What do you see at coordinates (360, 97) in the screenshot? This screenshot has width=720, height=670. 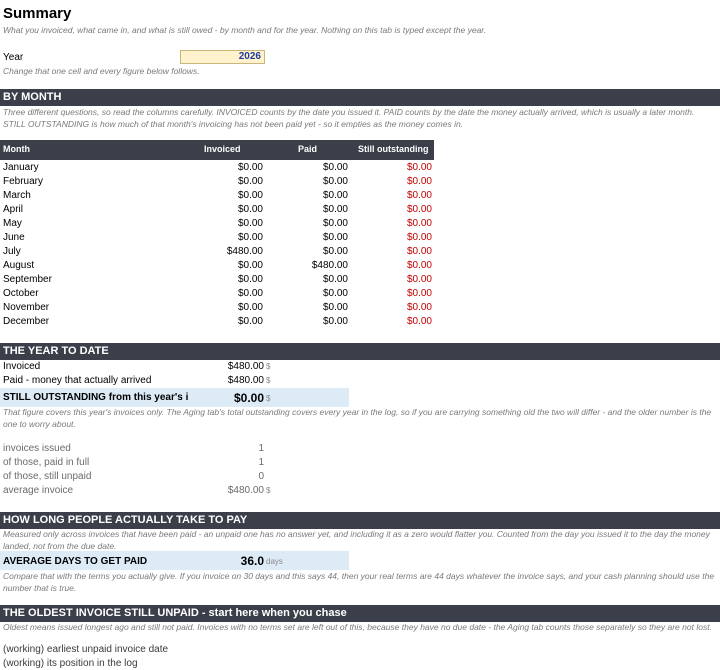 I see `section-header-by-month: BY MONTH` at bounding box center [360, 97].